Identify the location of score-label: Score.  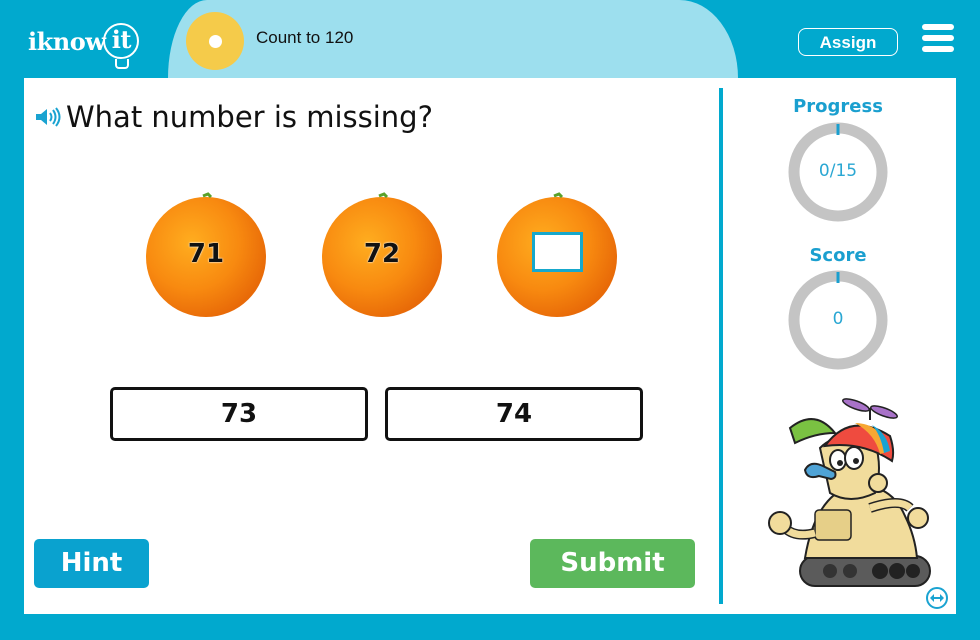
(838, 255).